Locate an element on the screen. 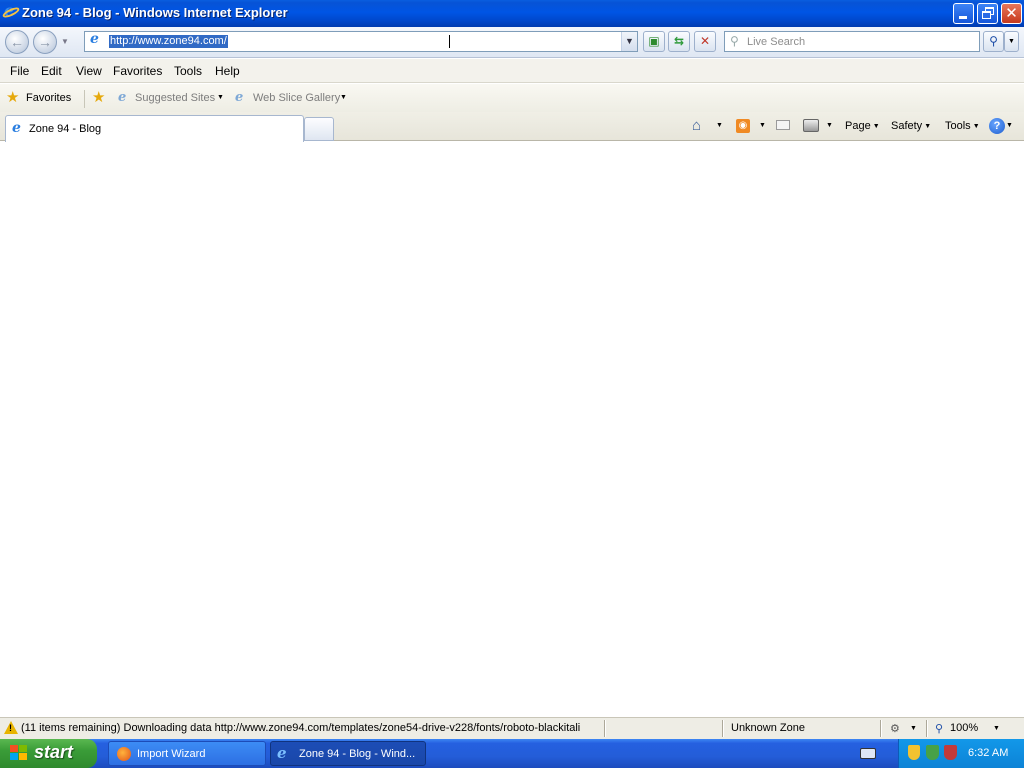 The width and height of the screenshot is (1024, 768). favorites-label: Favorites is located at coordinates (49, 98).